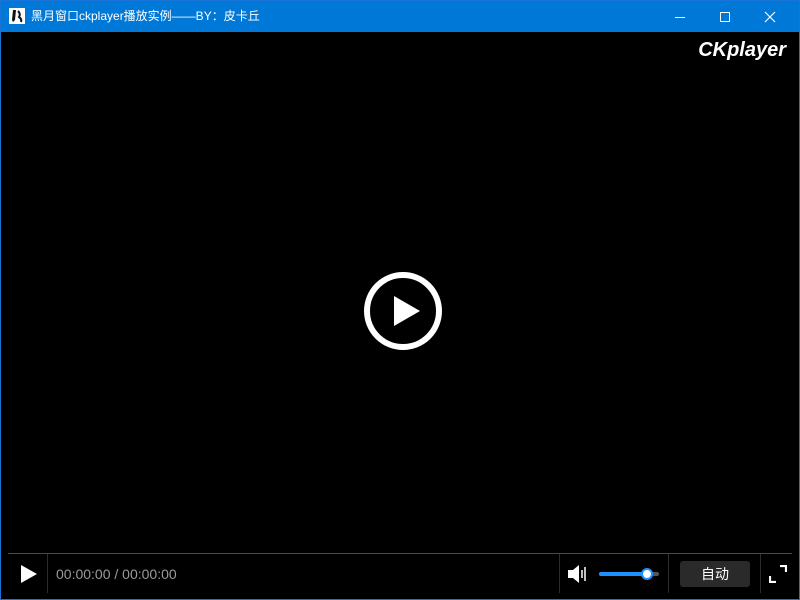  What do you see at coordinates (116, 574) in the screenshot?
I see `time-display: 00:00:00 / 00:00:00` at bounding box center [116, 574].